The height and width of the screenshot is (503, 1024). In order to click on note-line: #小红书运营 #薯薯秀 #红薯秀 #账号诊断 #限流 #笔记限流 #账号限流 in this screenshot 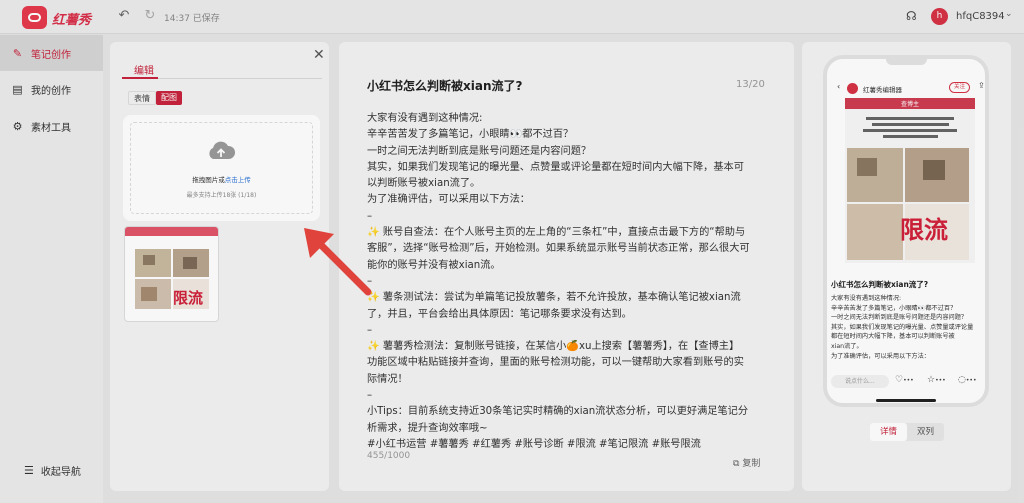, I will do `click(534, 444)`.